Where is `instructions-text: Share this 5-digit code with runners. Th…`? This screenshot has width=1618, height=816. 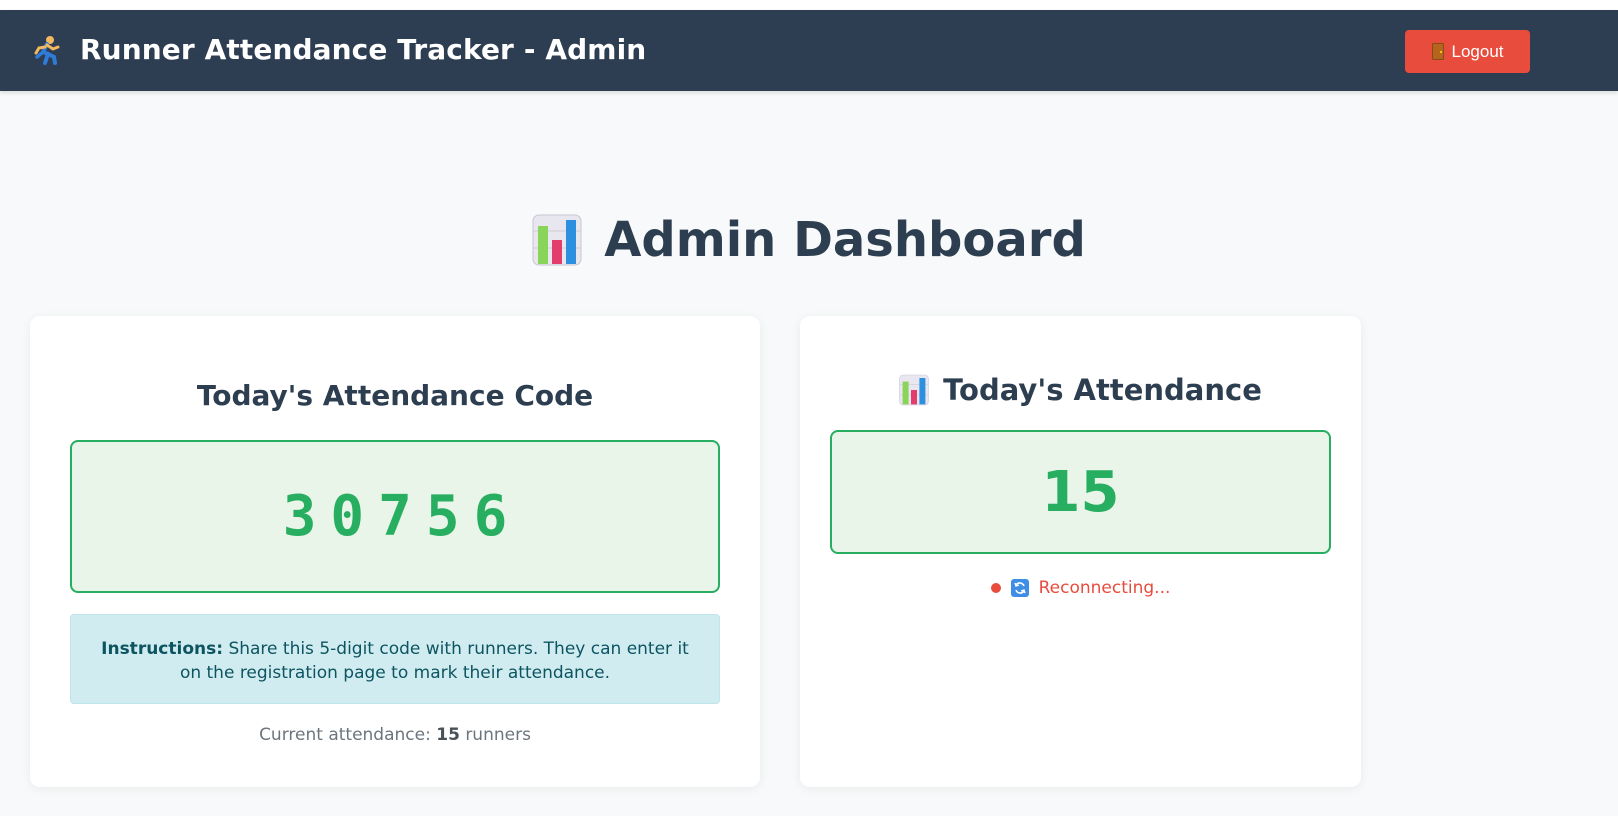
instructions-text: Share this 5-digit code with runners. Th… is located at coordinates (434, 661).